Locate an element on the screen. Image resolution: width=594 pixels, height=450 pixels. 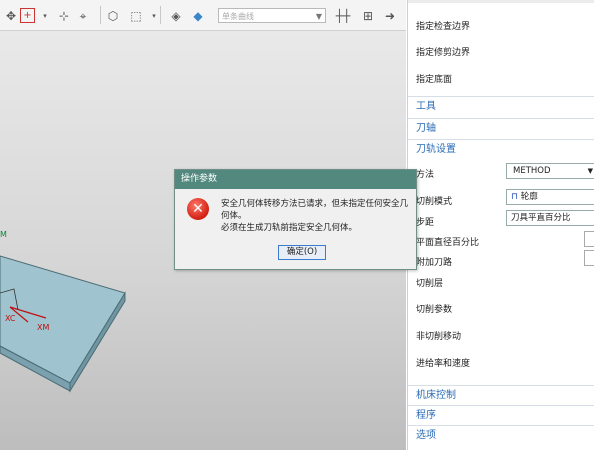
row-cut-levels: 切削层 is located at coordinates (429, 282).